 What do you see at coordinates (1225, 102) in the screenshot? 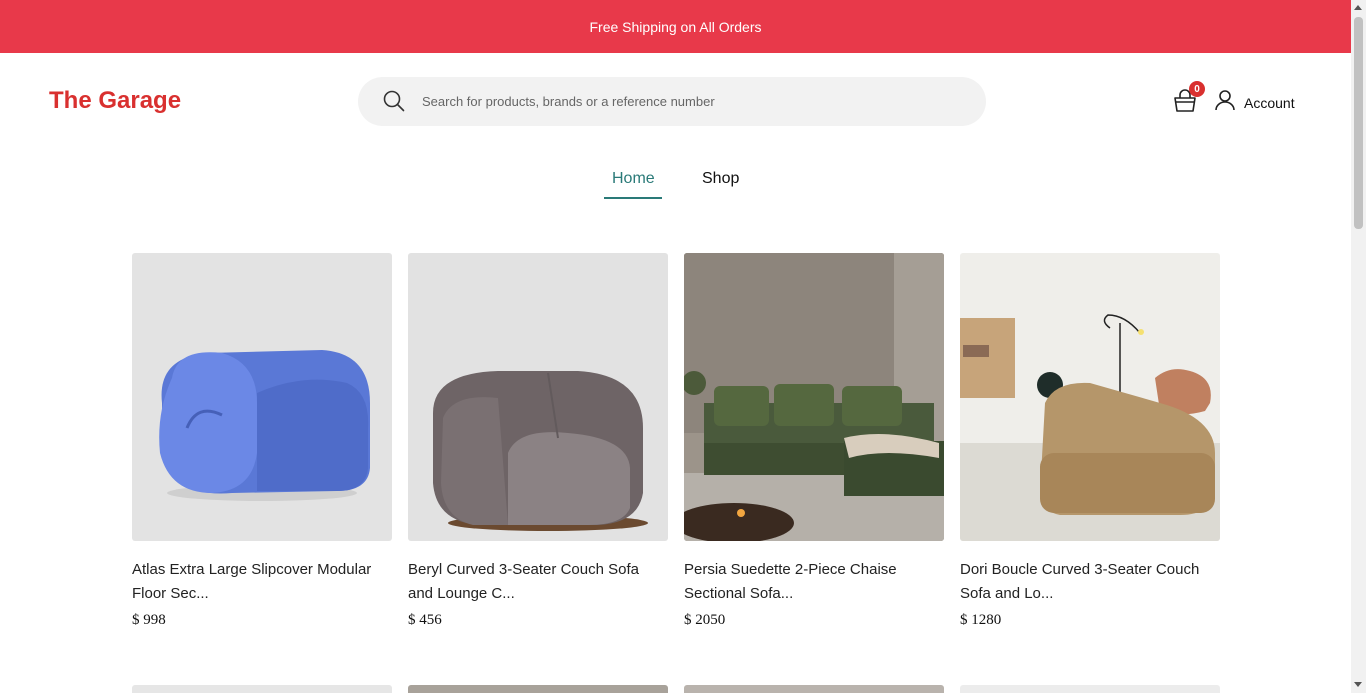
I see `user-icon` at bounding box center [1225, 102].